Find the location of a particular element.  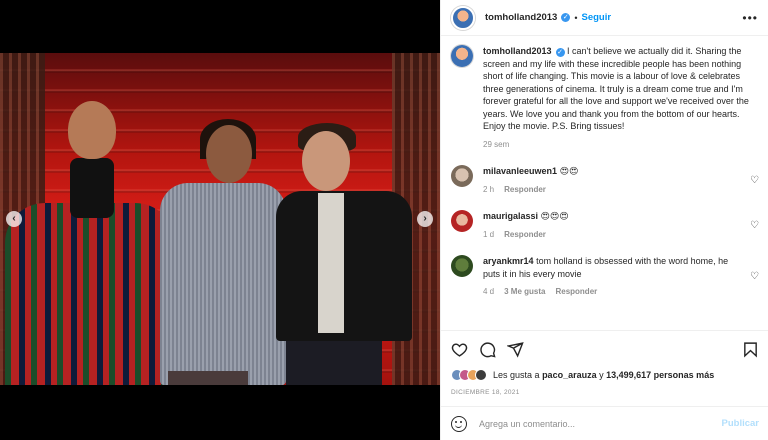

comment-item: maurigalassi 😍😍😍 1 d Responder ♡ is located at coordinates (605, 225).